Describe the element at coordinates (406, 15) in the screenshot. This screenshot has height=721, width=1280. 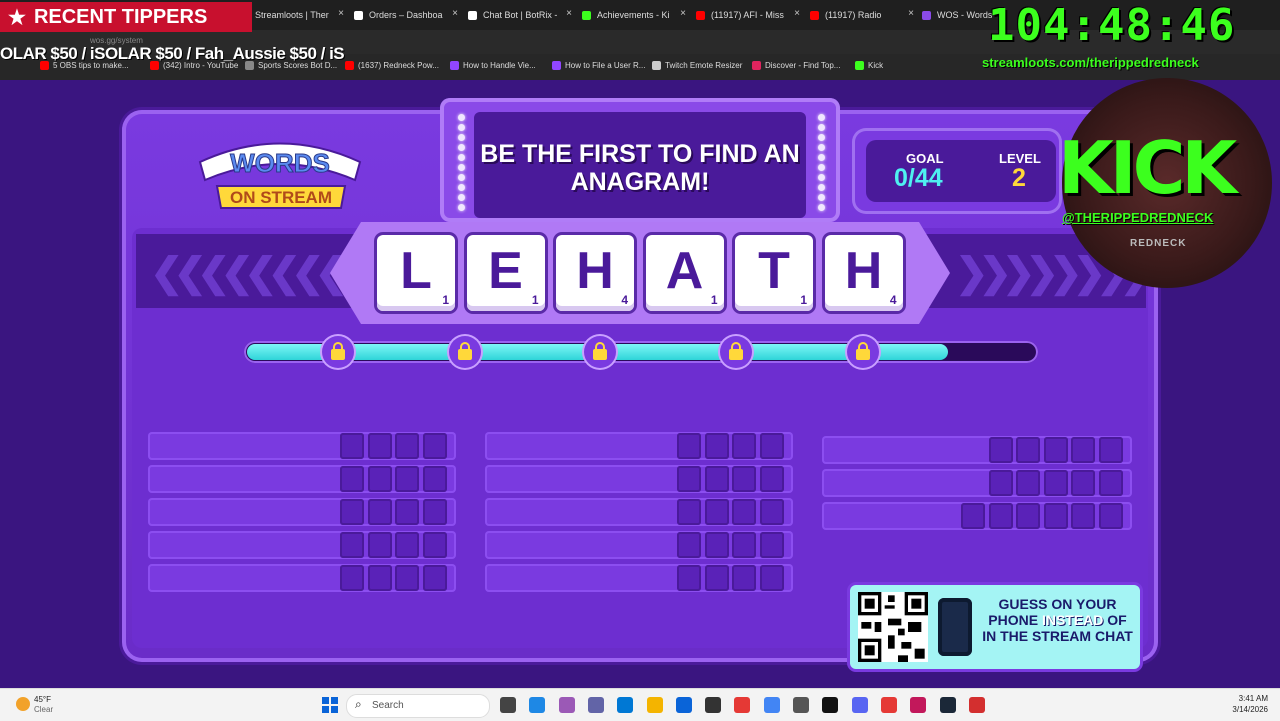
I see `browser-tab: Orders – Dashboa ×` at that location.